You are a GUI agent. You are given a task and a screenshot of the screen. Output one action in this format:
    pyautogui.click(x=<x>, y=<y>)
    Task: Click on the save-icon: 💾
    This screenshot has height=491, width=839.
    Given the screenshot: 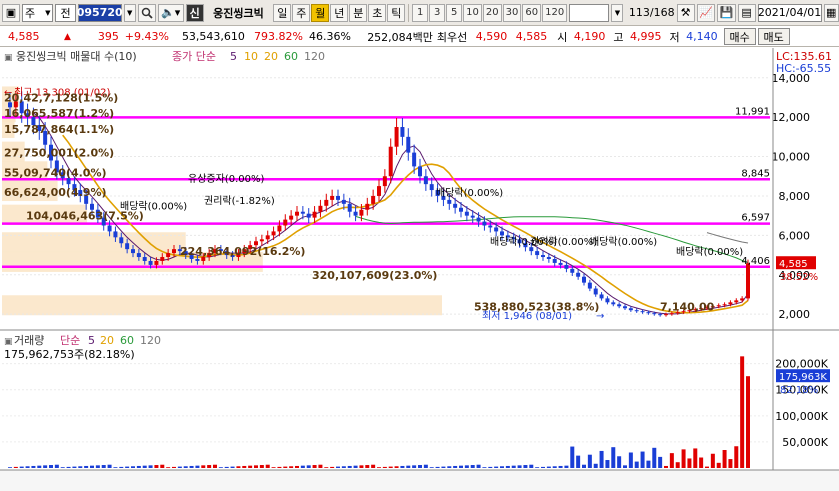 What is the action you would take?
    pyautogui.click(x=726, y=12)
    